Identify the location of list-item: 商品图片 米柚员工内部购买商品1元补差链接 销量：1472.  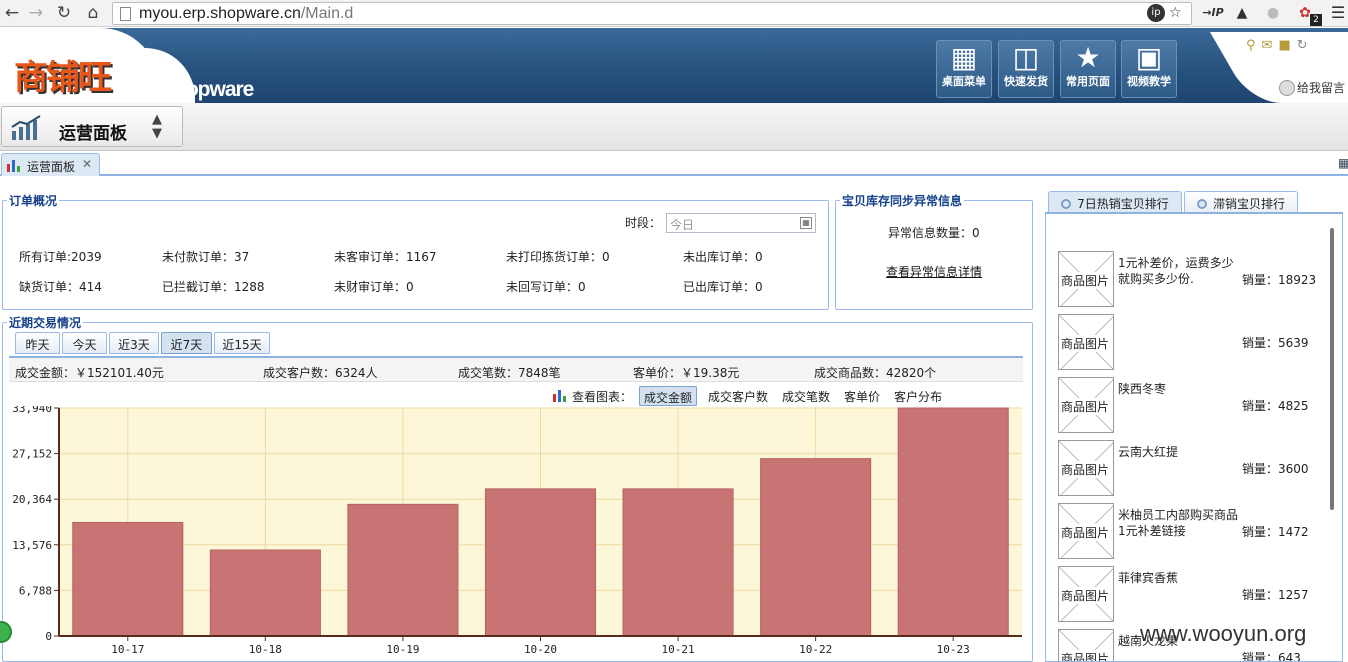
(1193, 532).